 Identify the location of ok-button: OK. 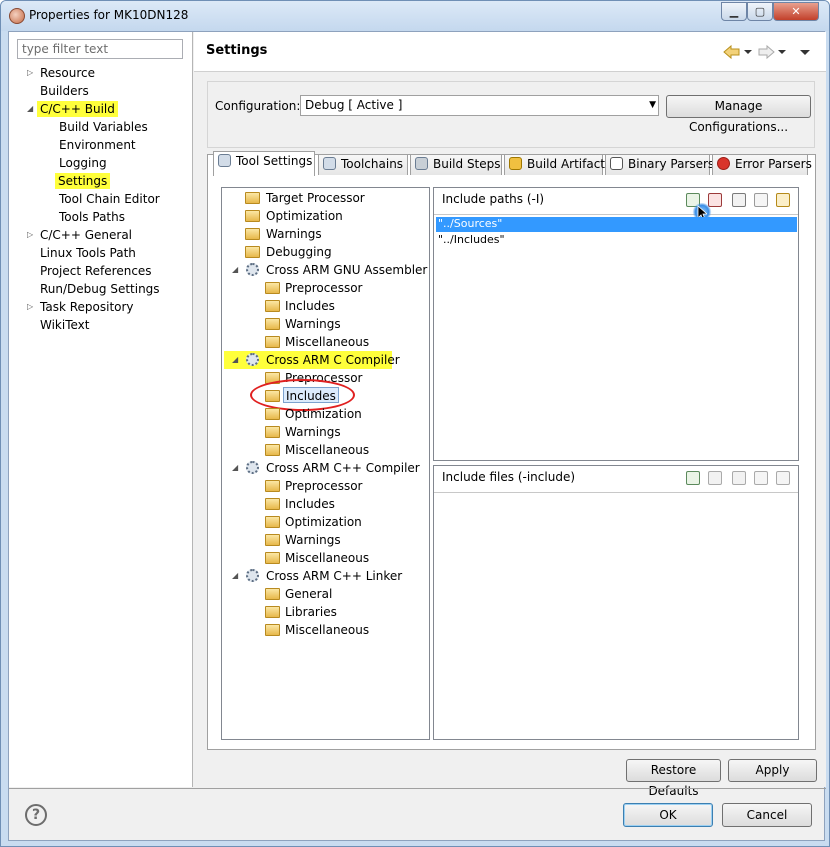
(668, 815).